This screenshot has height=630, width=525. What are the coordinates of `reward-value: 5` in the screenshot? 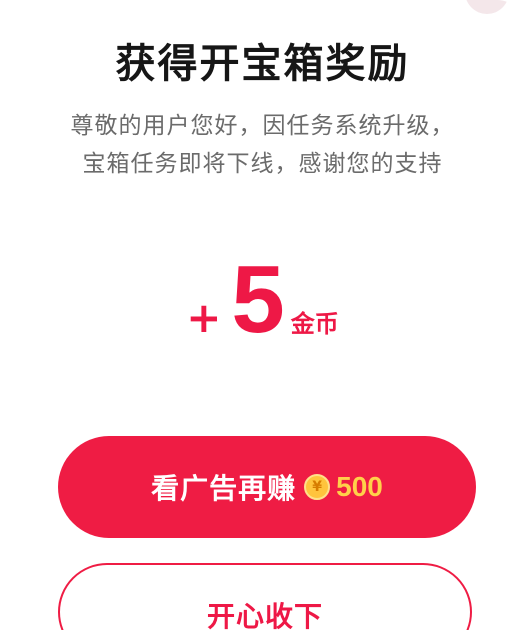 It's located at (258, 299).